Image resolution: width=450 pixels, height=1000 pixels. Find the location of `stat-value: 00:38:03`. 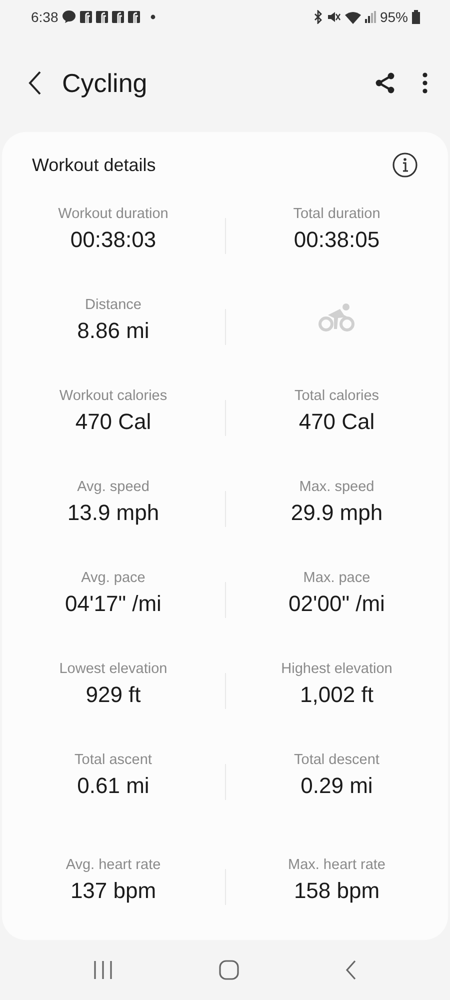

stat-value: 00:38:03 is located at coordinates (113, 240).